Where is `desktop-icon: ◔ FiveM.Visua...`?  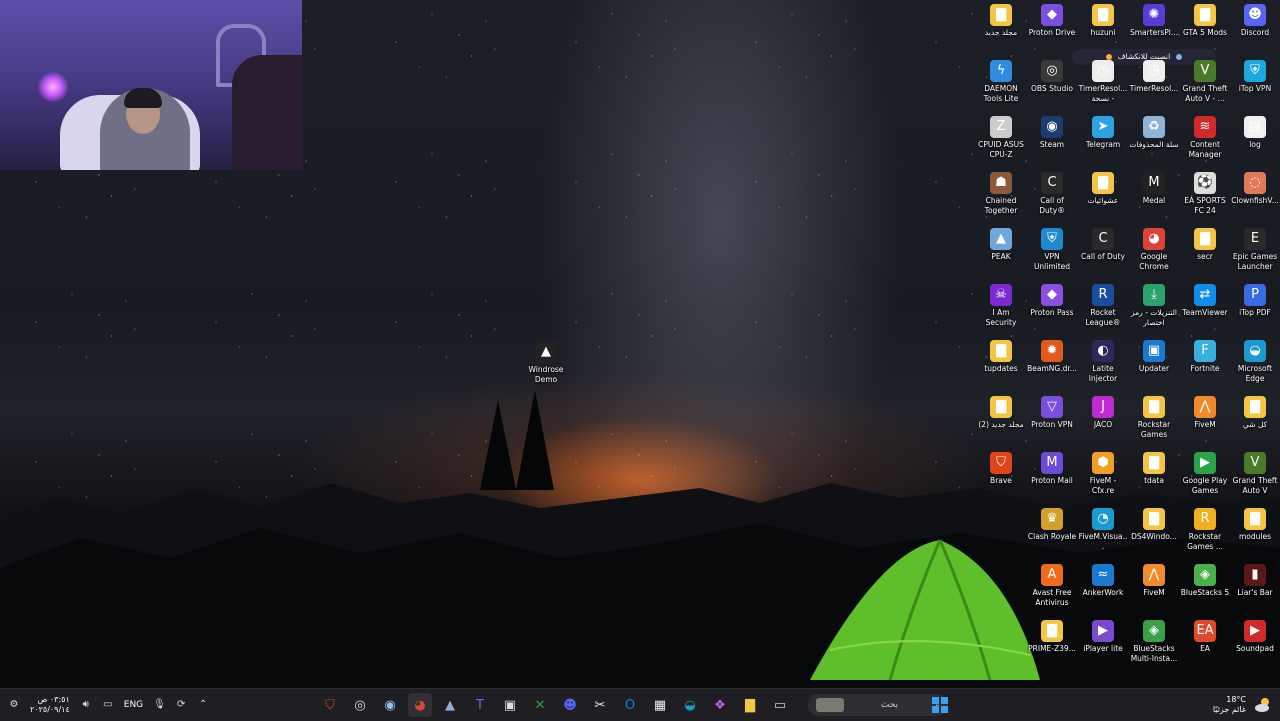
desktop-icon: ◔ FiveM.Visua... is located at coordinates (1103, 530).